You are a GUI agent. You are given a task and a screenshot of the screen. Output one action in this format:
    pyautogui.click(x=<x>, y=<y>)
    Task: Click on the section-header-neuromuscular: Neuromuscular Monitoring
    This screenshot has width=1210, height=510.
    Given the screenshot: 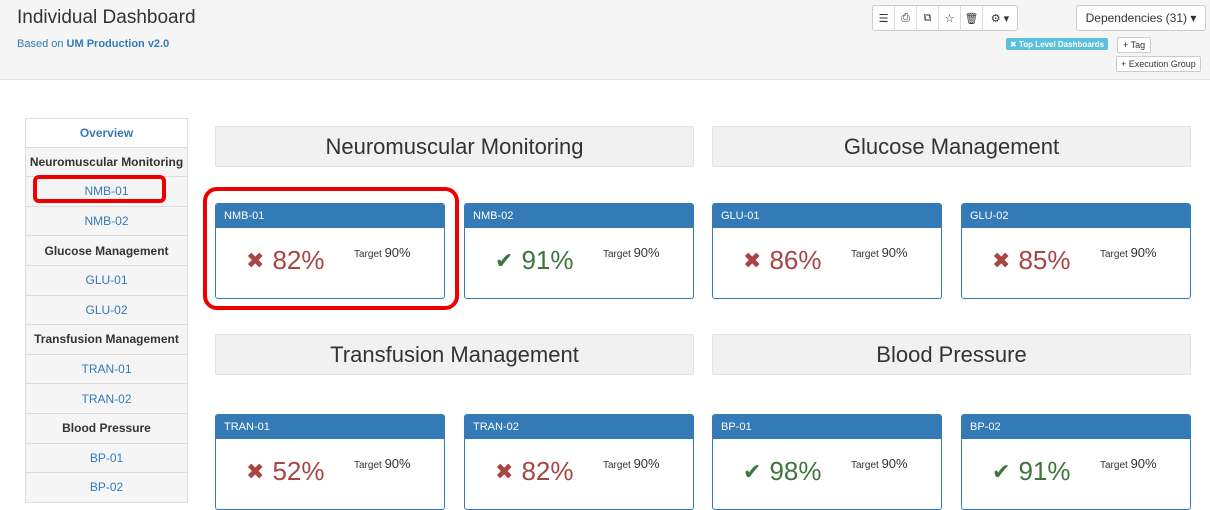 What is the action you would take?
    pyautogui.click(x=454, y=146)
    